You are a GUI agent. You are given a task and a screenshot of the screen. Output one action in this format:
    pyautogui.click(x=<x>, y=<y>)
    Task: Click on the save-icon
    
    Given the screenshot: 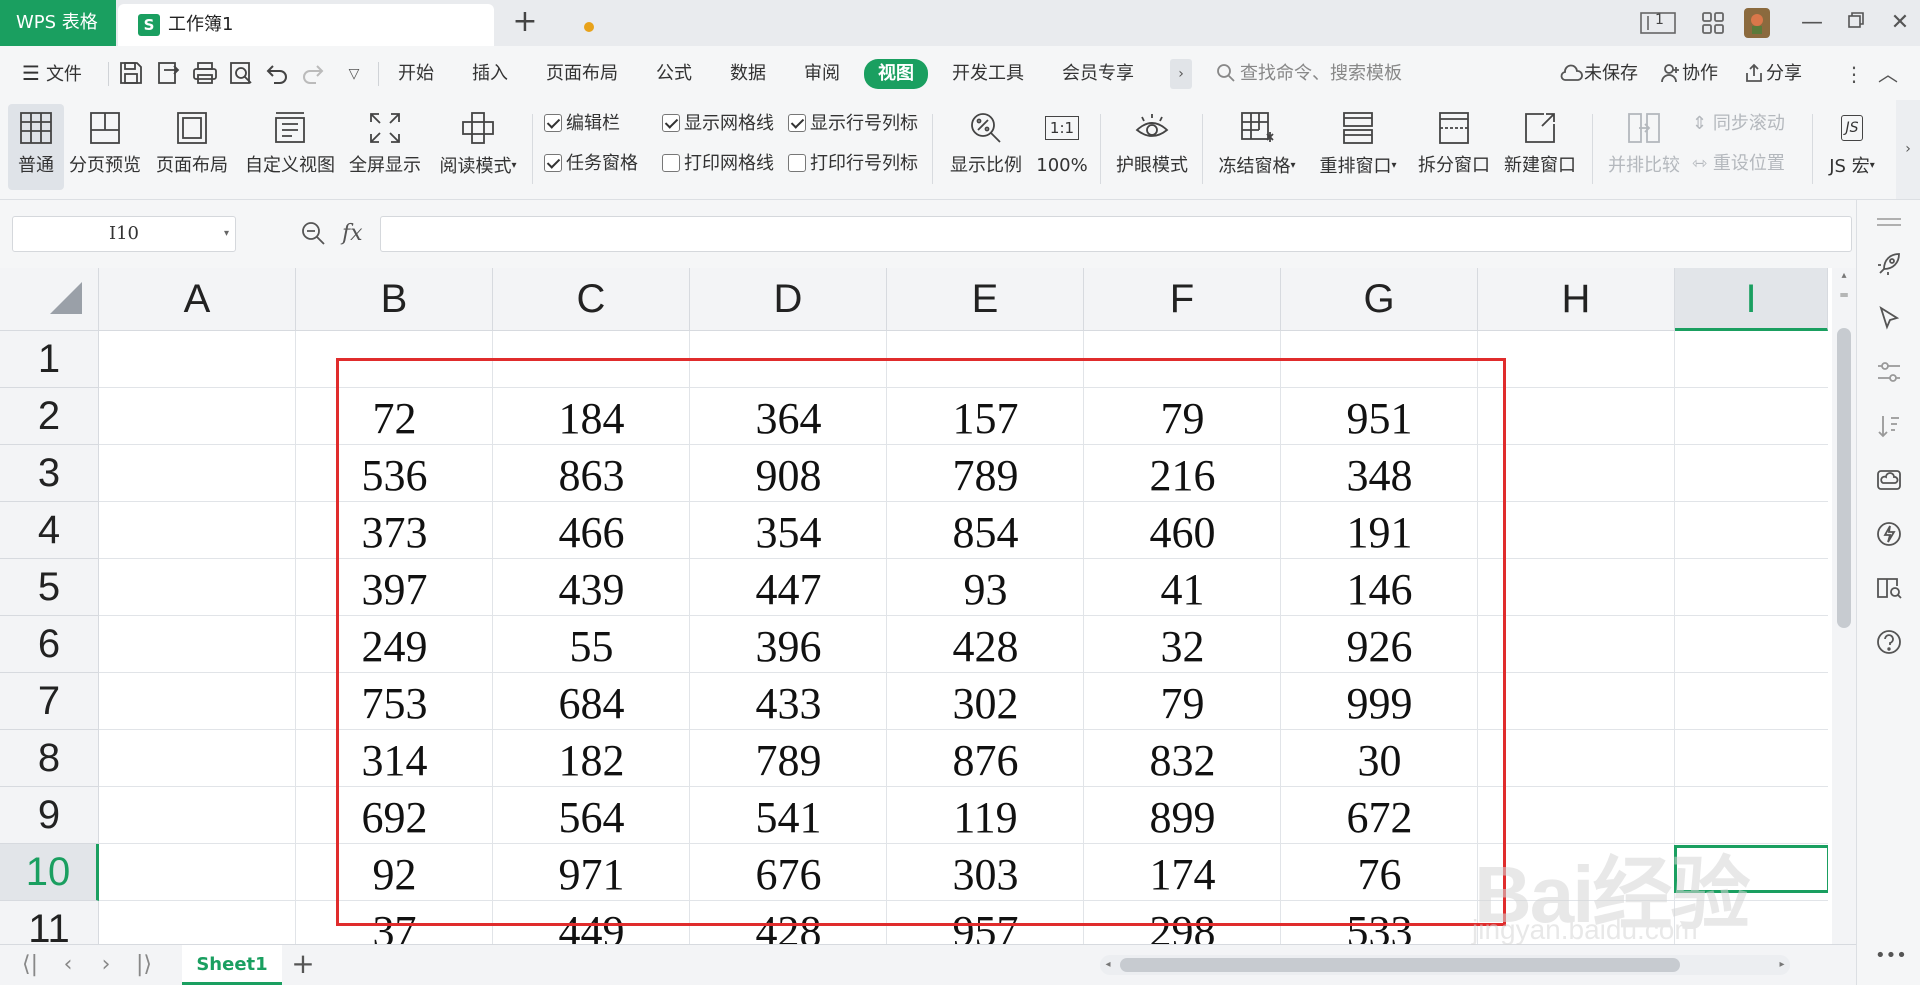 What is the action you would take?
    pyautogui.click(x=132, y=74)
    